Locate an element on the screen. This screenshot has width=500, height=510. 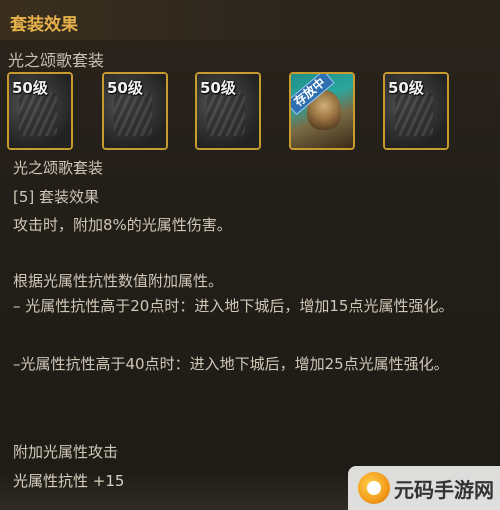
set-item-slot-2: 50级 is located at coordinates (135, 111).